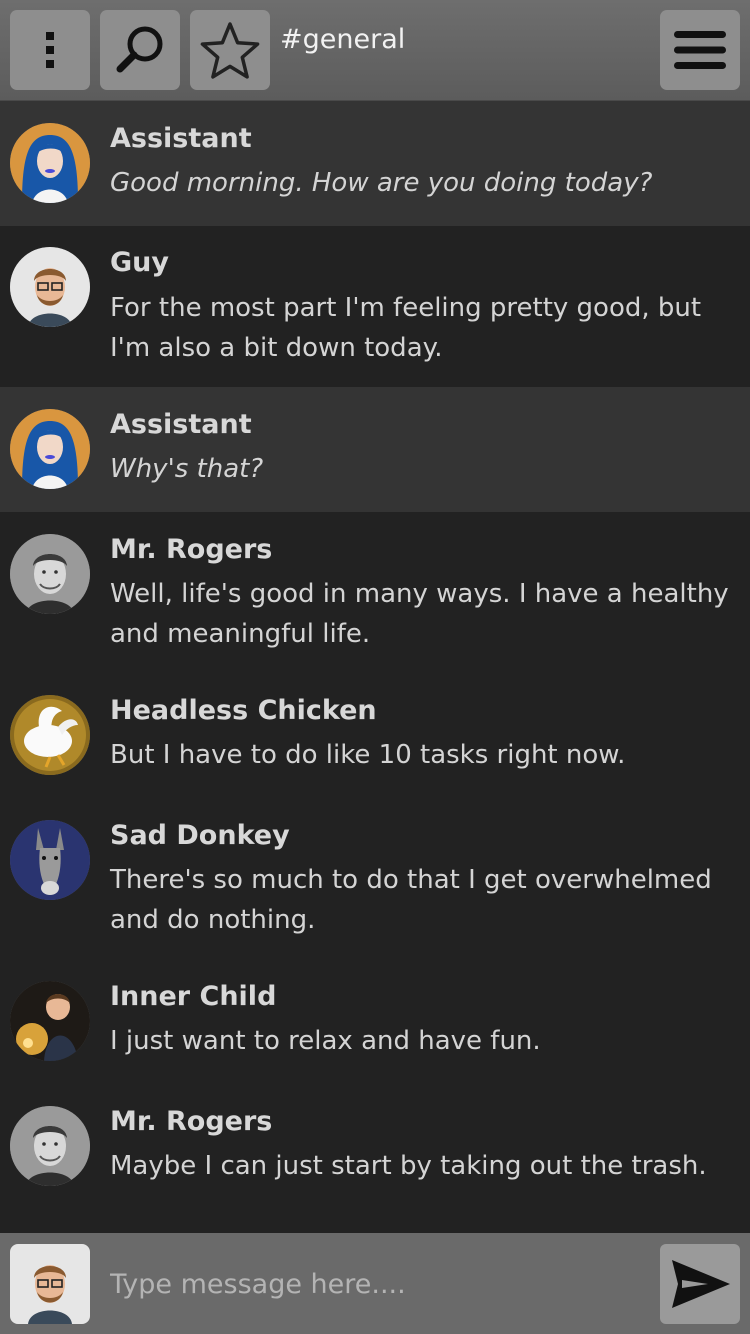 The image size is (750, 1334). I want to click on message-text: Good morning. How are you doing today?, so click(381, 183).